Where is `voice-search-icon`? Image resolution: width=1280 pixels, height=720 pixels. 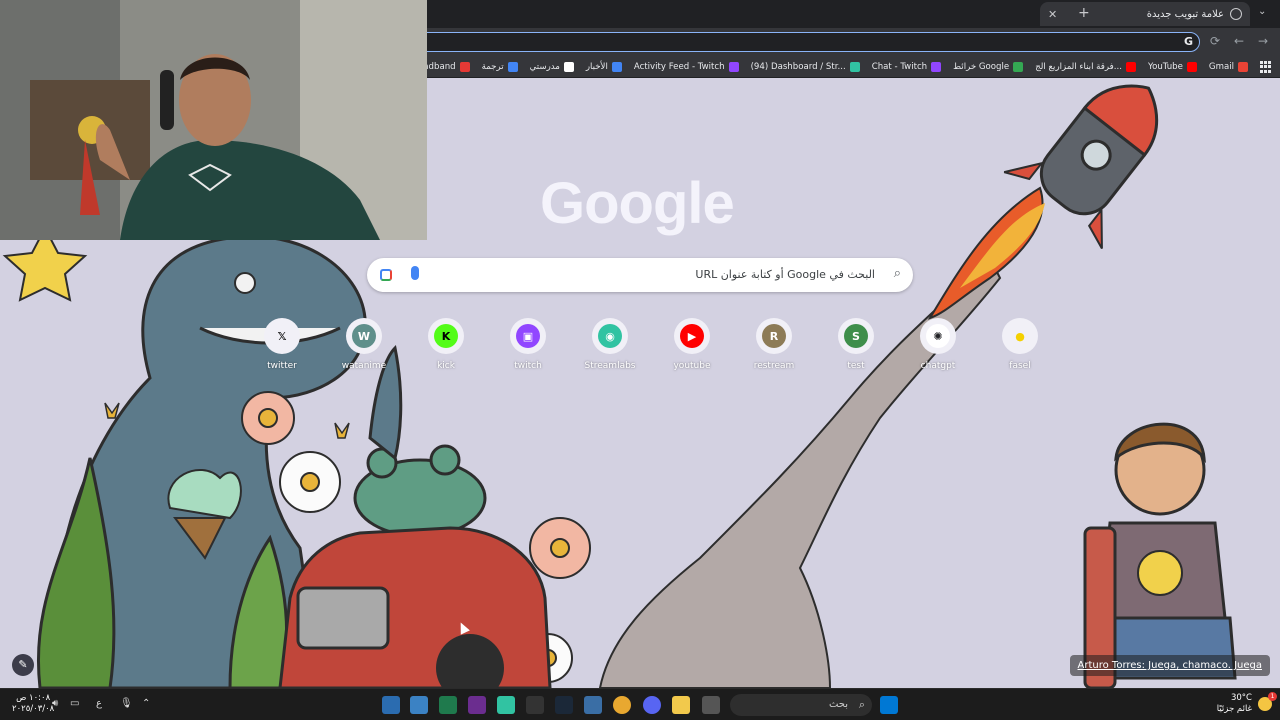
voice-search-icon is located at coordinates (415, 273).